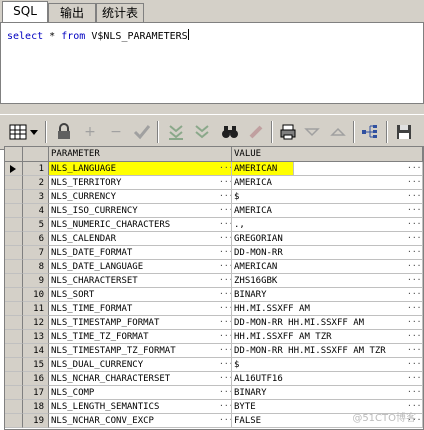  What do you see at coordinates (140, 169) in the screenshot?
I see `cell-parameter: NLS_LANGUAGE ···` at bounding box center [140, 169].